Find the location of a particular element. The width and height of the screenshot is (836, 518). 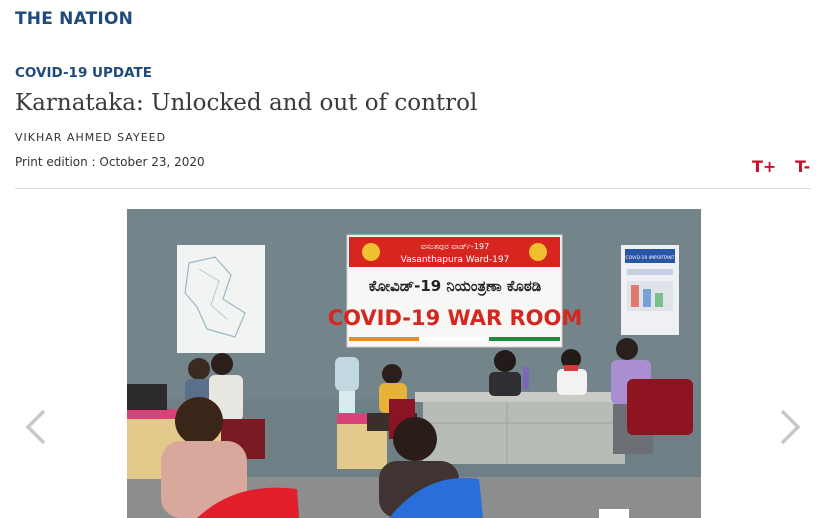

article-author: VIKHAR AHMED SAYEED is located at coordinates (90, 137).